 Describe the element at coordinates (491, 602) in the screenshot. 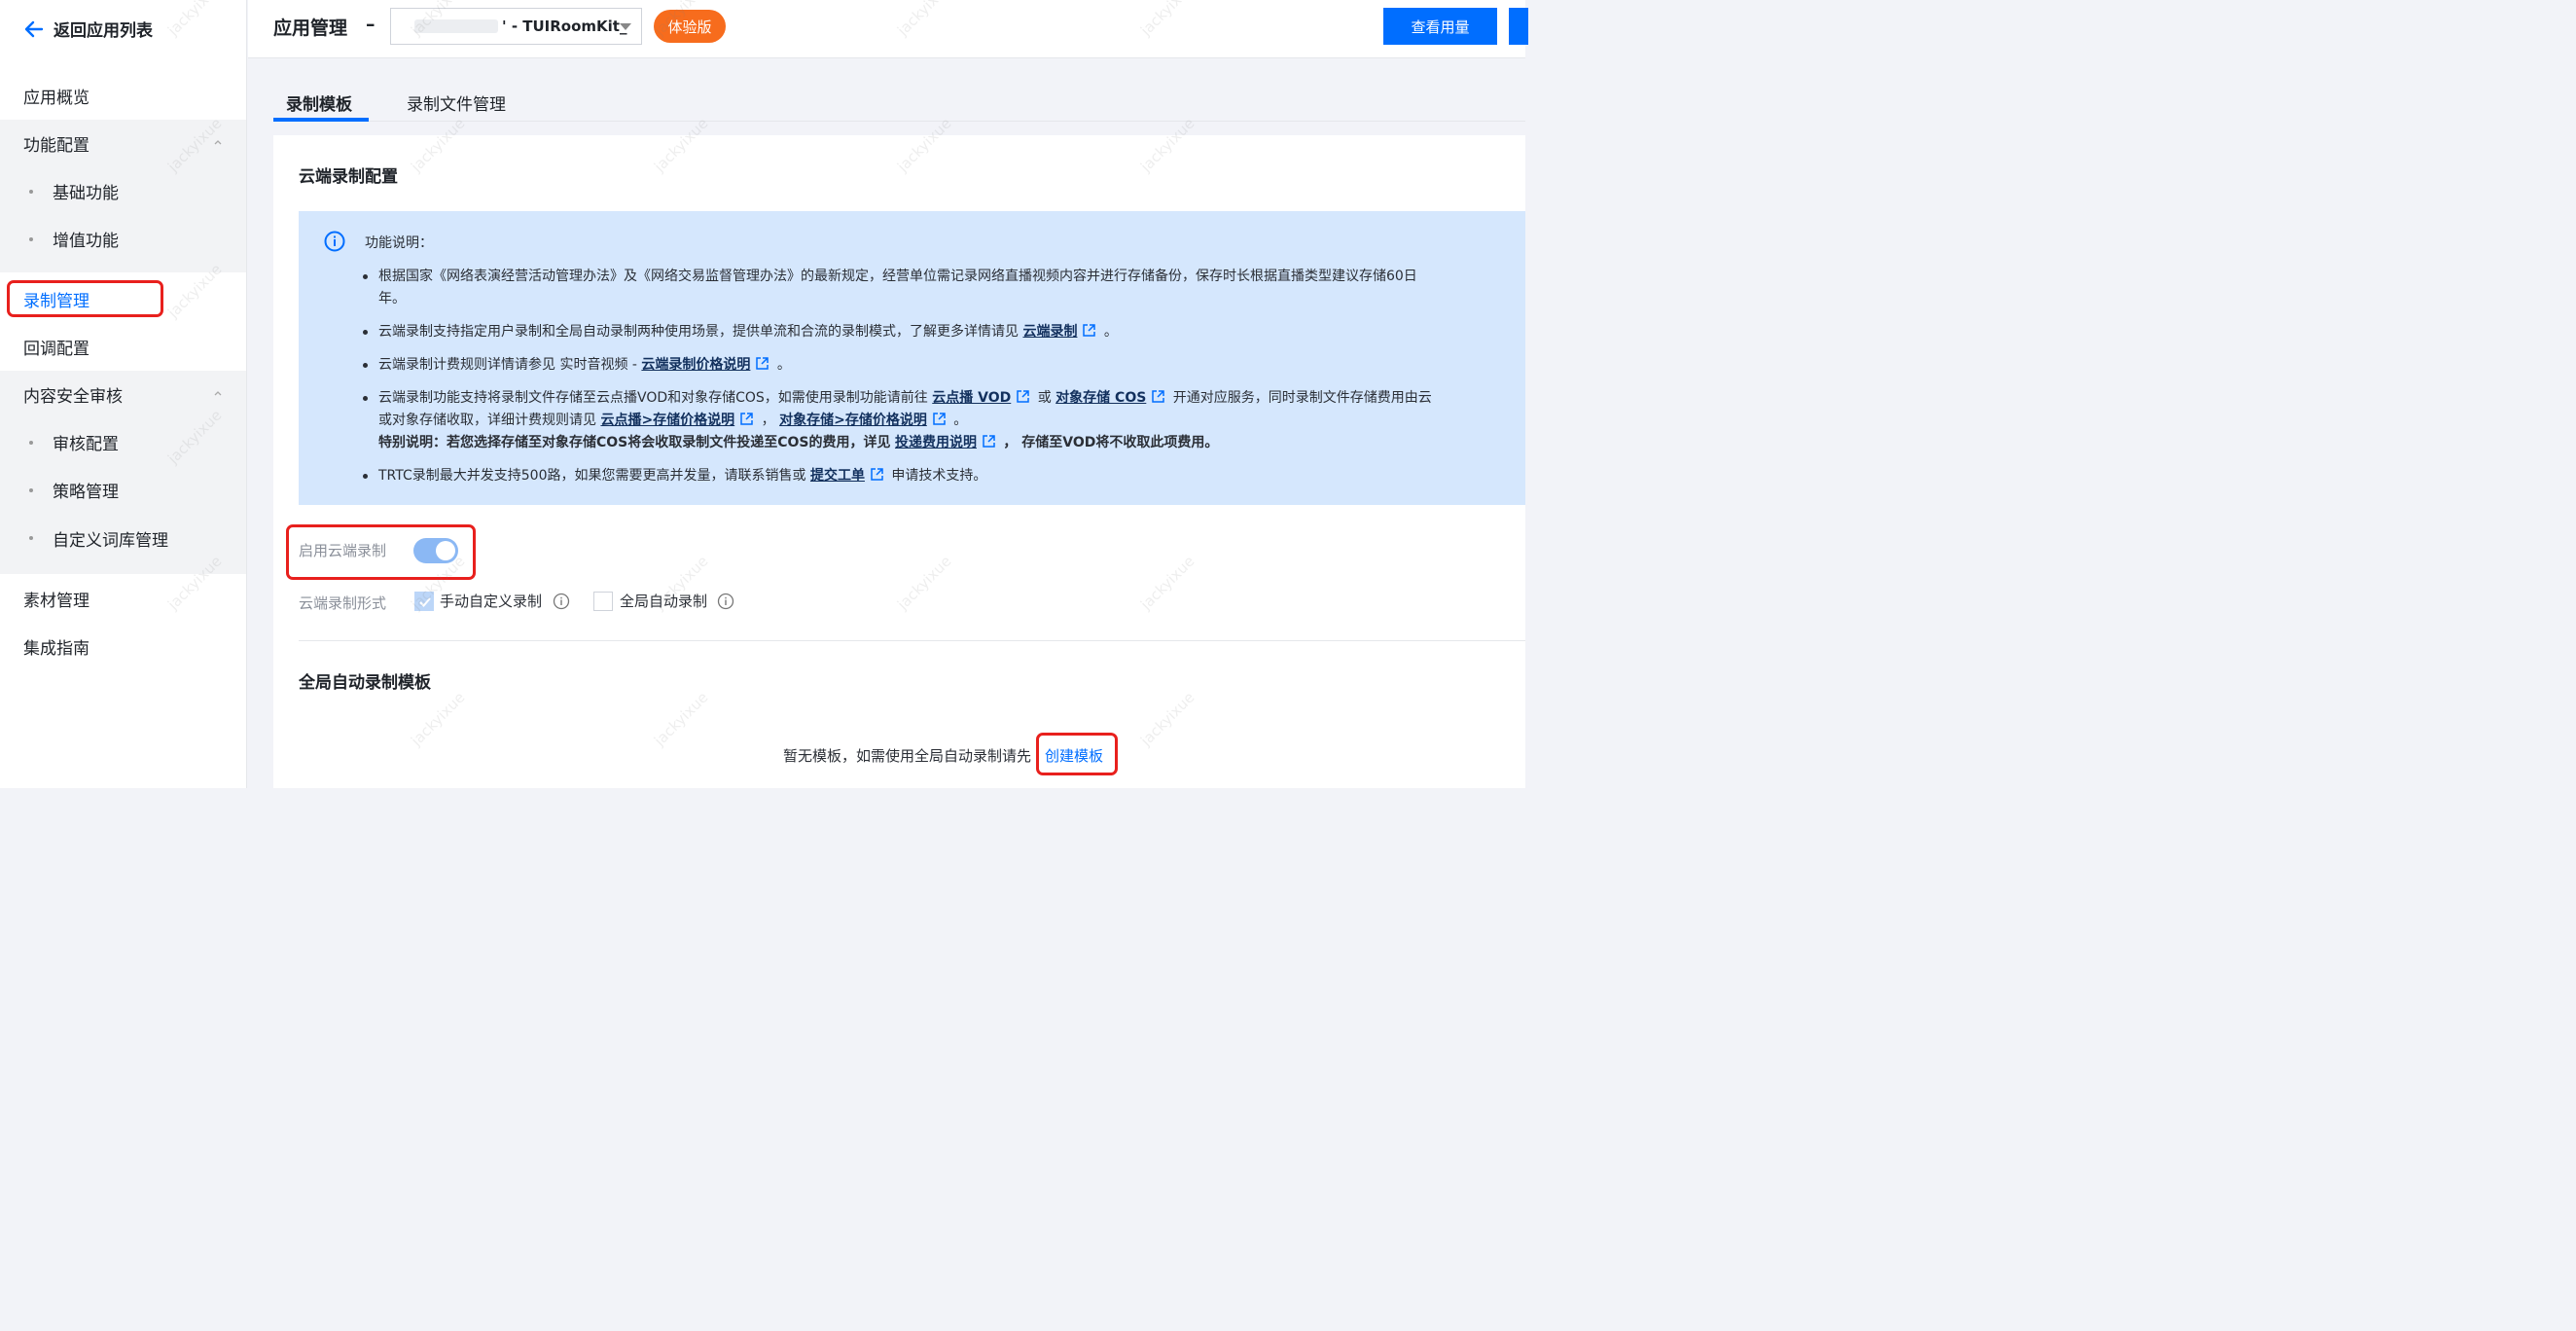

I see `manual-recording-label: 手动自定义录制` at that location.